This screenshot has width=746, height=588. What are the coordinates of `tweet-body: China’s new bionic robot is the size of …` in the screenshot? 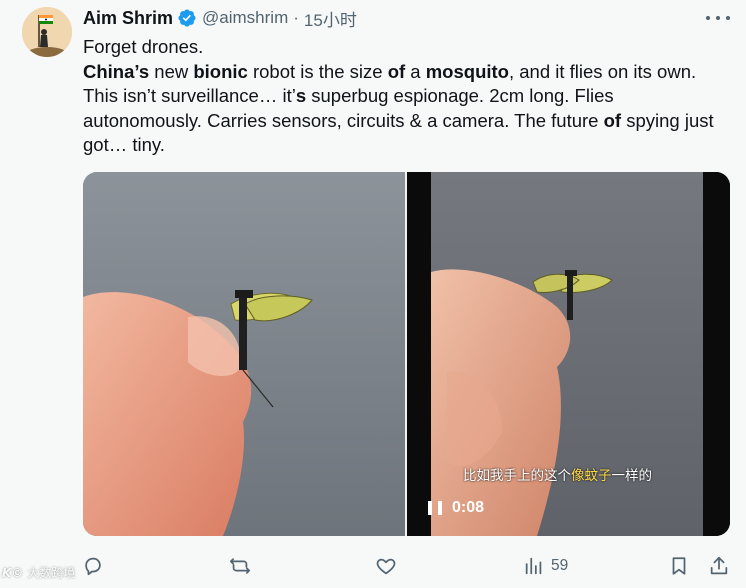 It's located at (403, 109).